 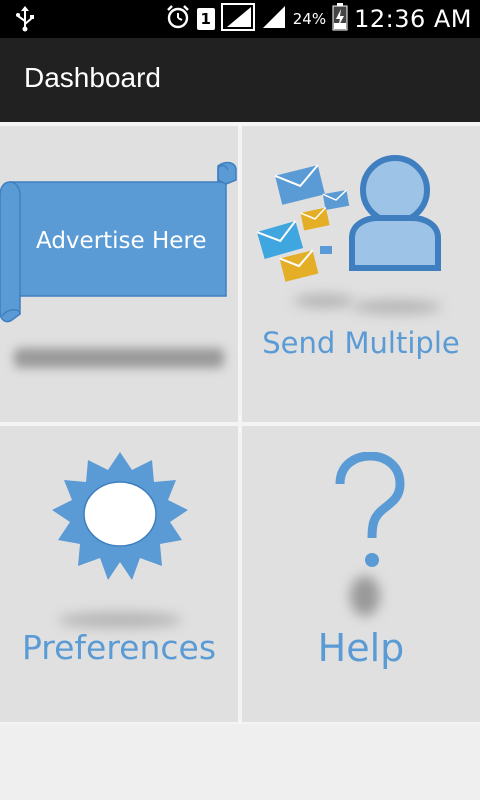 I want to click on battery-percent: 24%, so click(x=309, y=19).